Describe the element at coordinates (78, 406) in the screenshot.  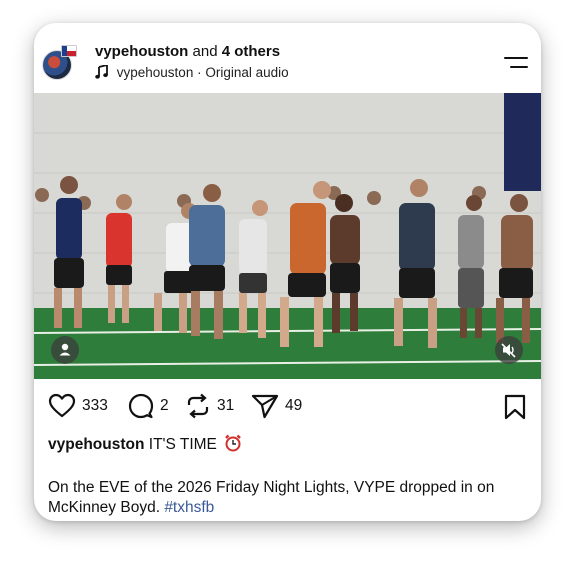
I see `like-button: 333` at that location.